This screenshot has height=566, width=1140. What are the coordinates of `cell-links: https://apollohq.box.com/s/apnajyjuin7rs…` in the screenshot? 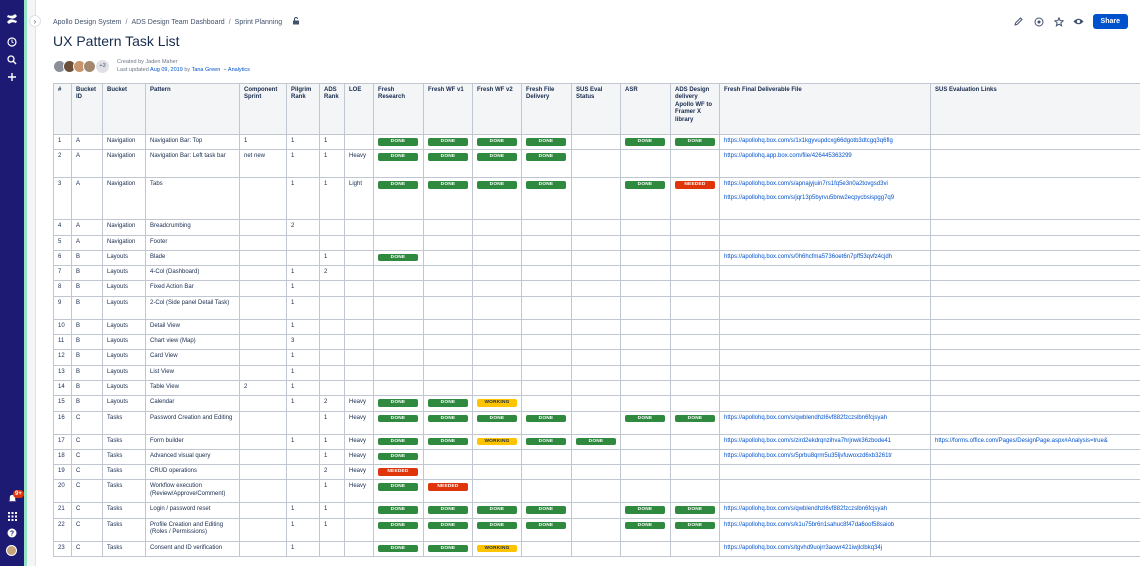 It's located at (825, 199).